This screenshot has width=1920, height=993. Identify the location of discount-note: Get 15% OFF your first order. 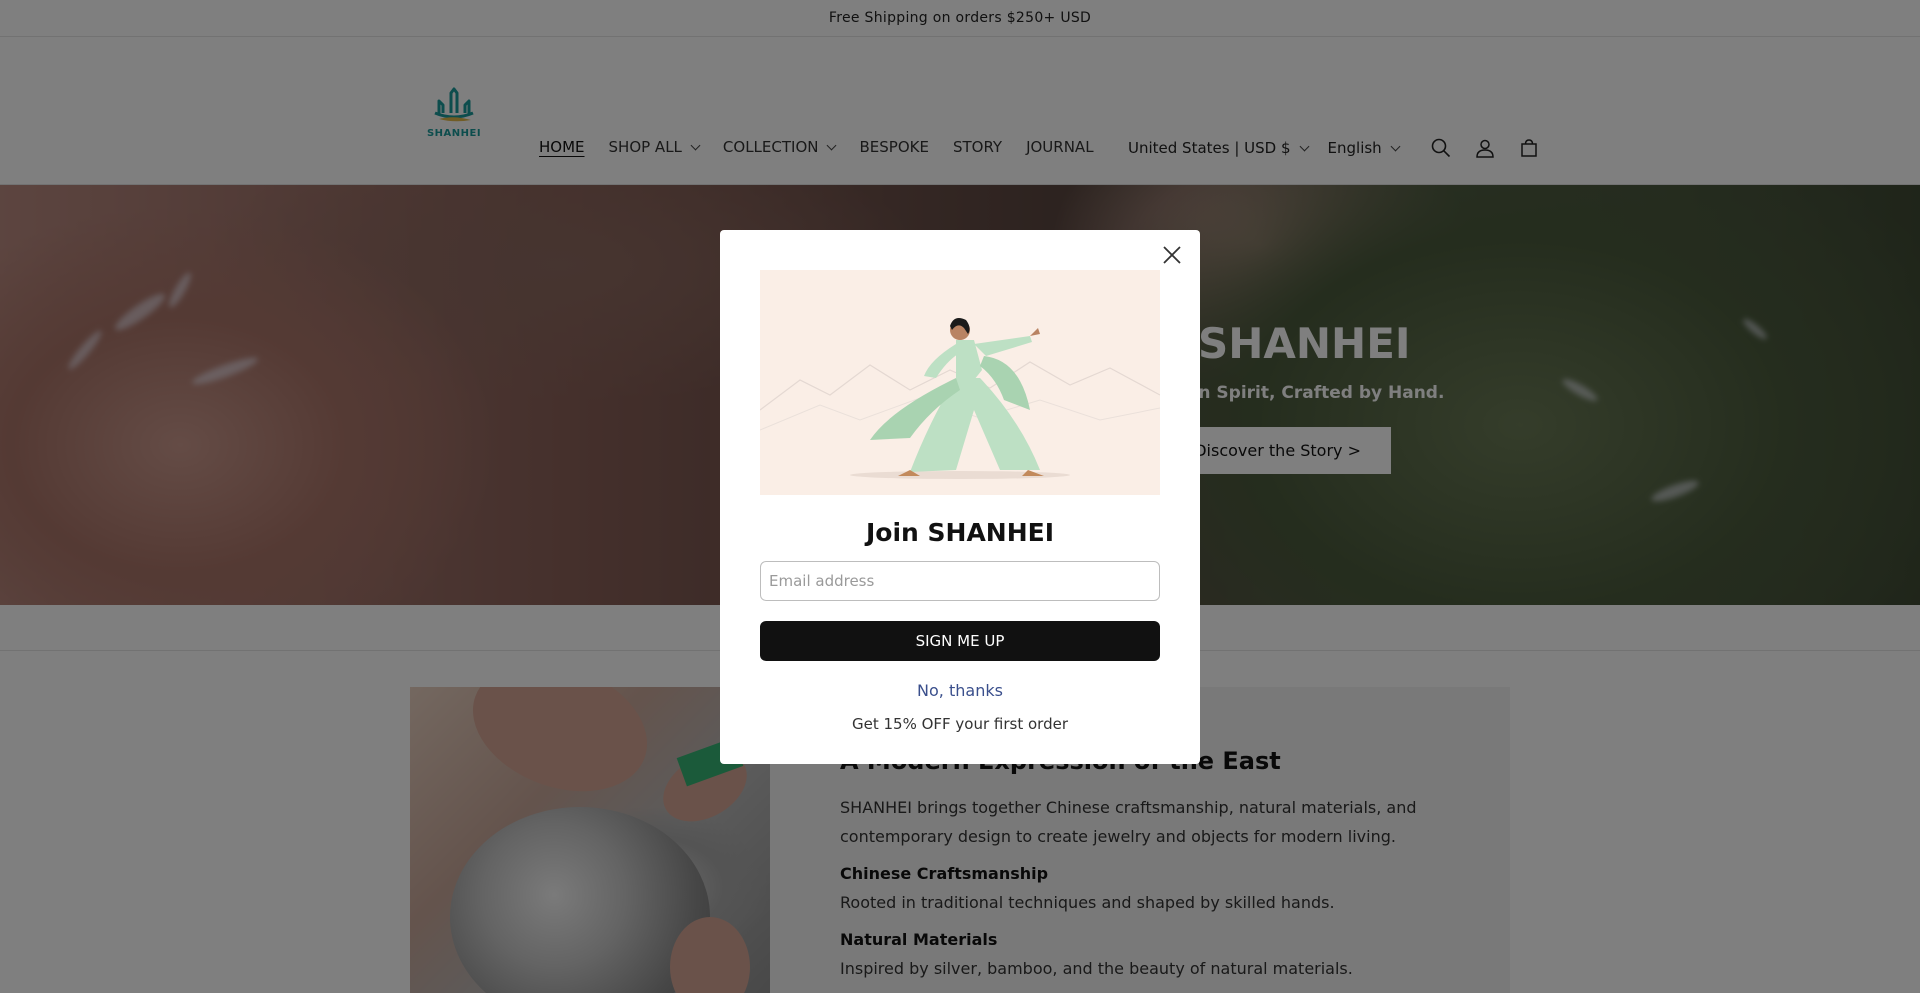
(959, 724).